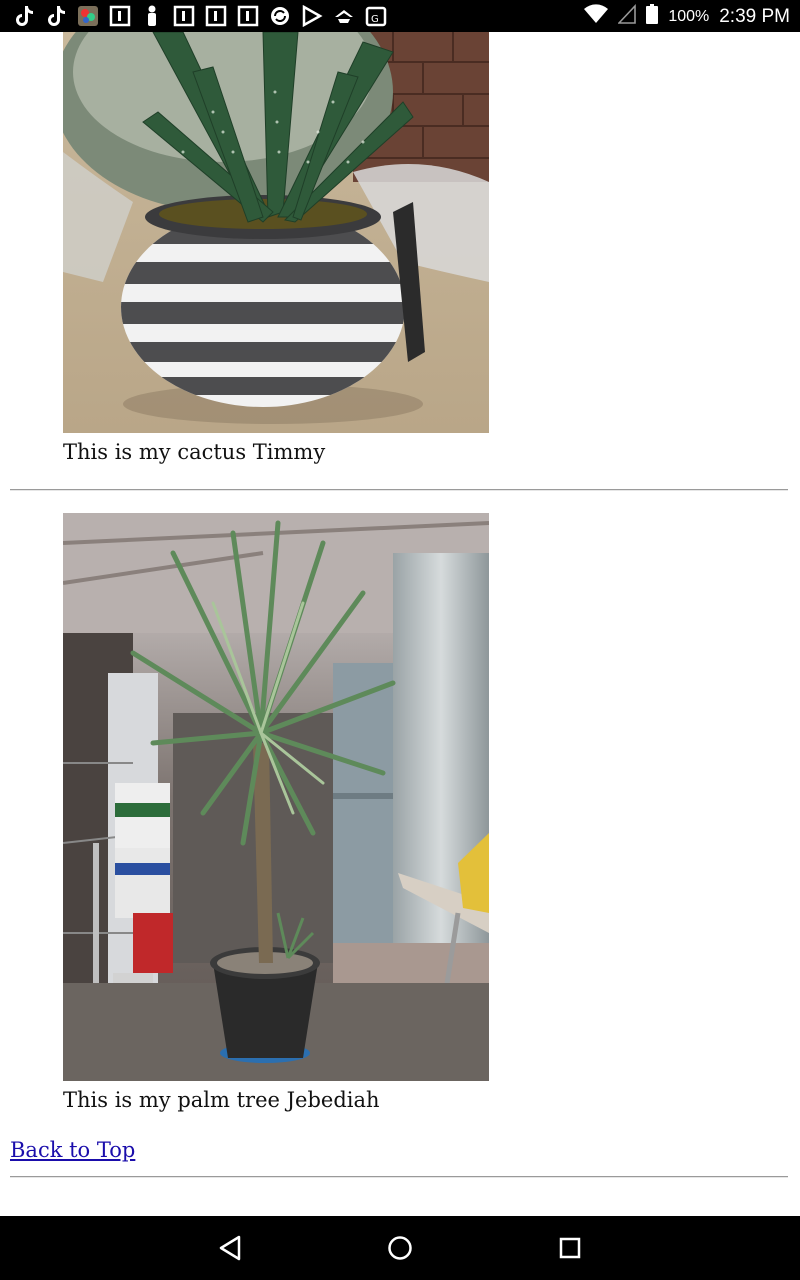 This screenshot has height=1280, width=800. Describe the element at coordinates (754, 16) in the screenshot. I see `clock: 2:39 PM` at that location.